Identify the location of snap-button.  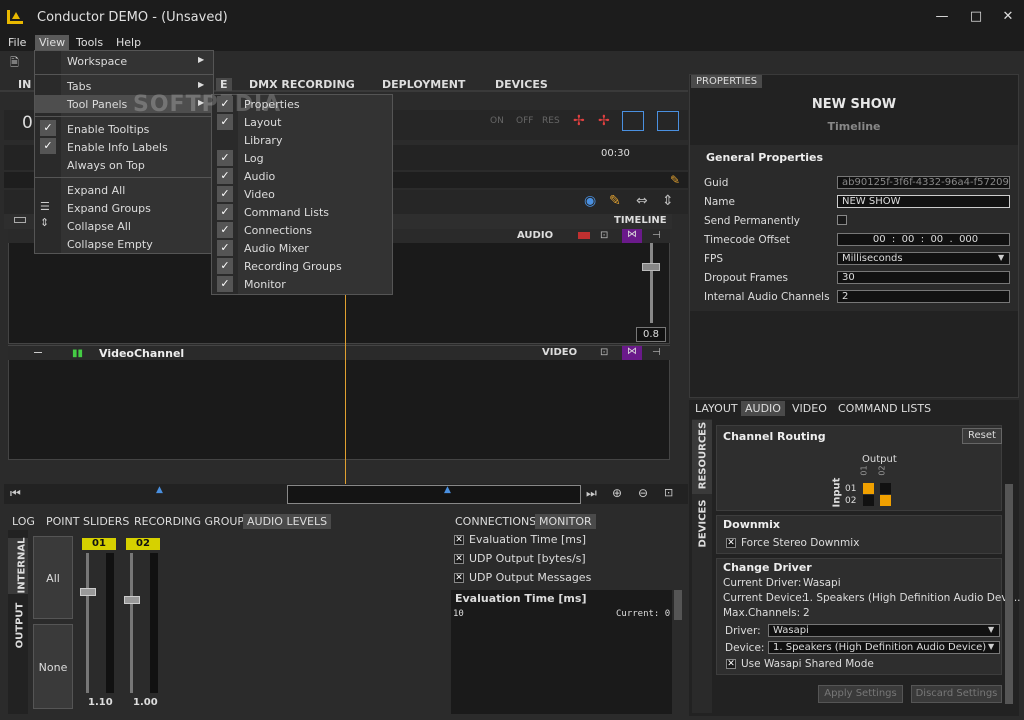
(633, 121).